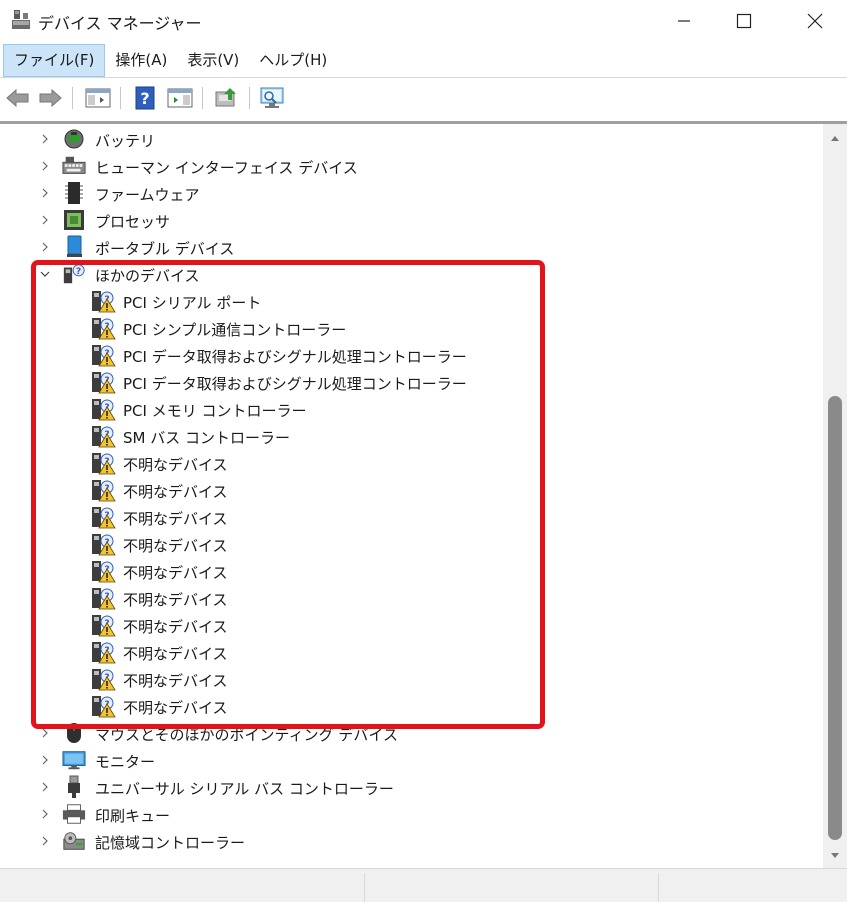 The width and height of the screenshot is (847, 902). I want to click on forward-button, so click(50, 98).